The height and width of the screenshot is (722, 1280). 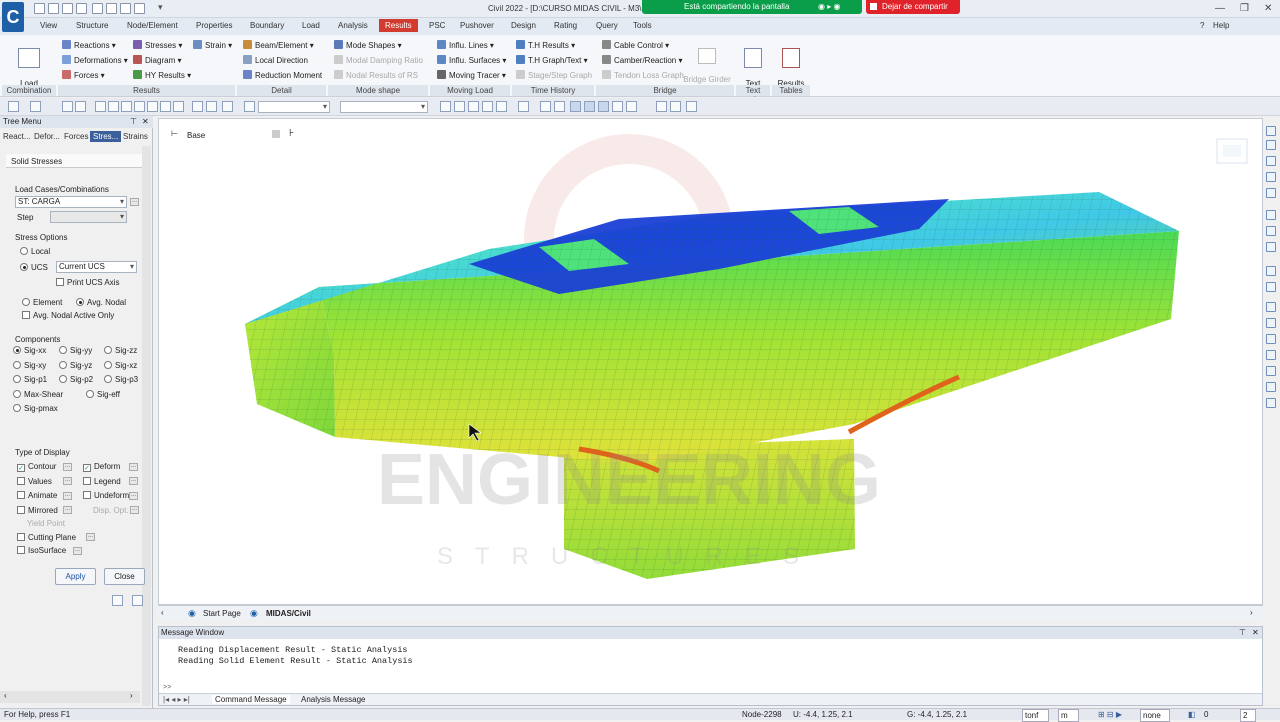 What do you see at coordinates (81, 8) in the screenshot?
I see `close-file-icon` at bounding box center [81, 8].